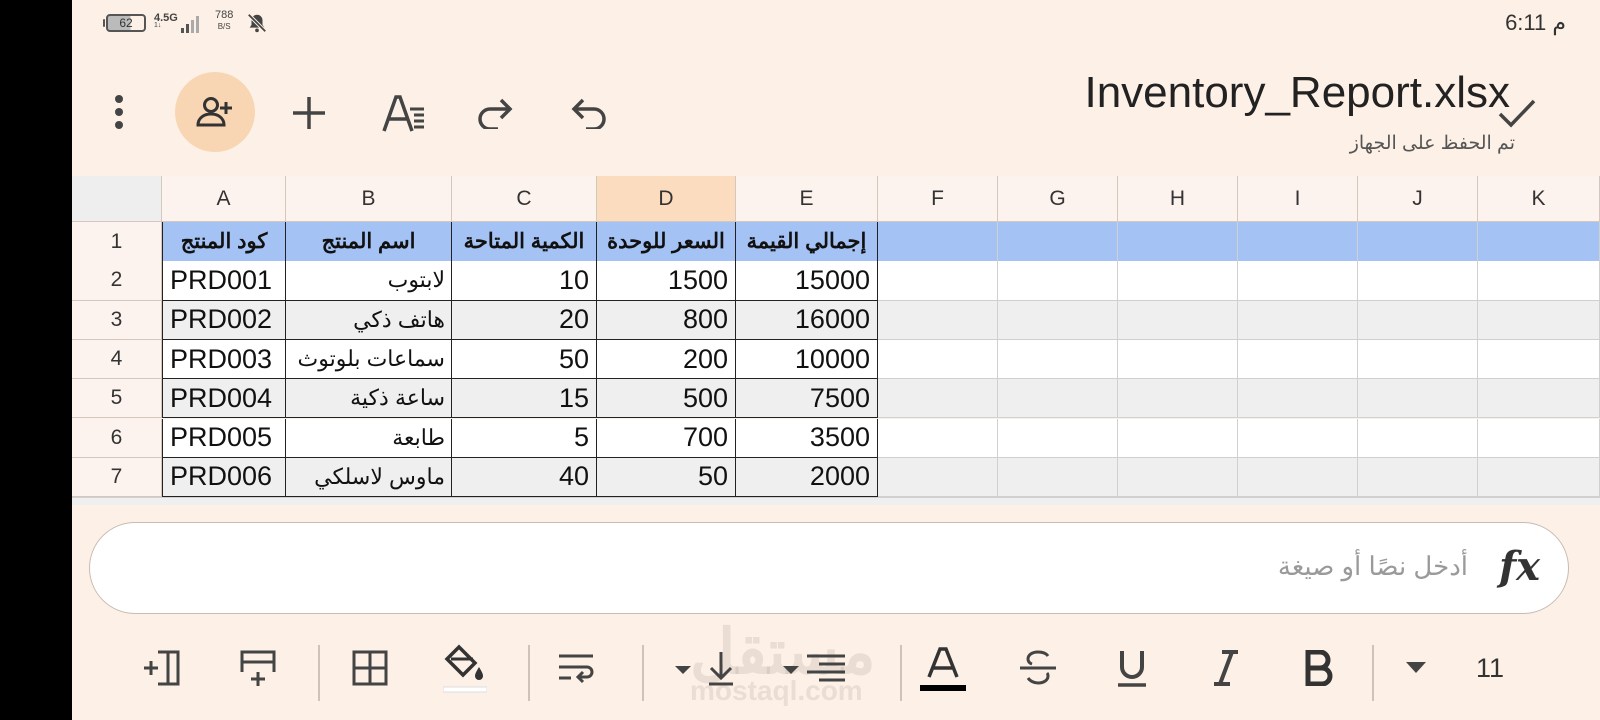 The image size is (1600, 720). I want to click on share-button, so click(215, 112).